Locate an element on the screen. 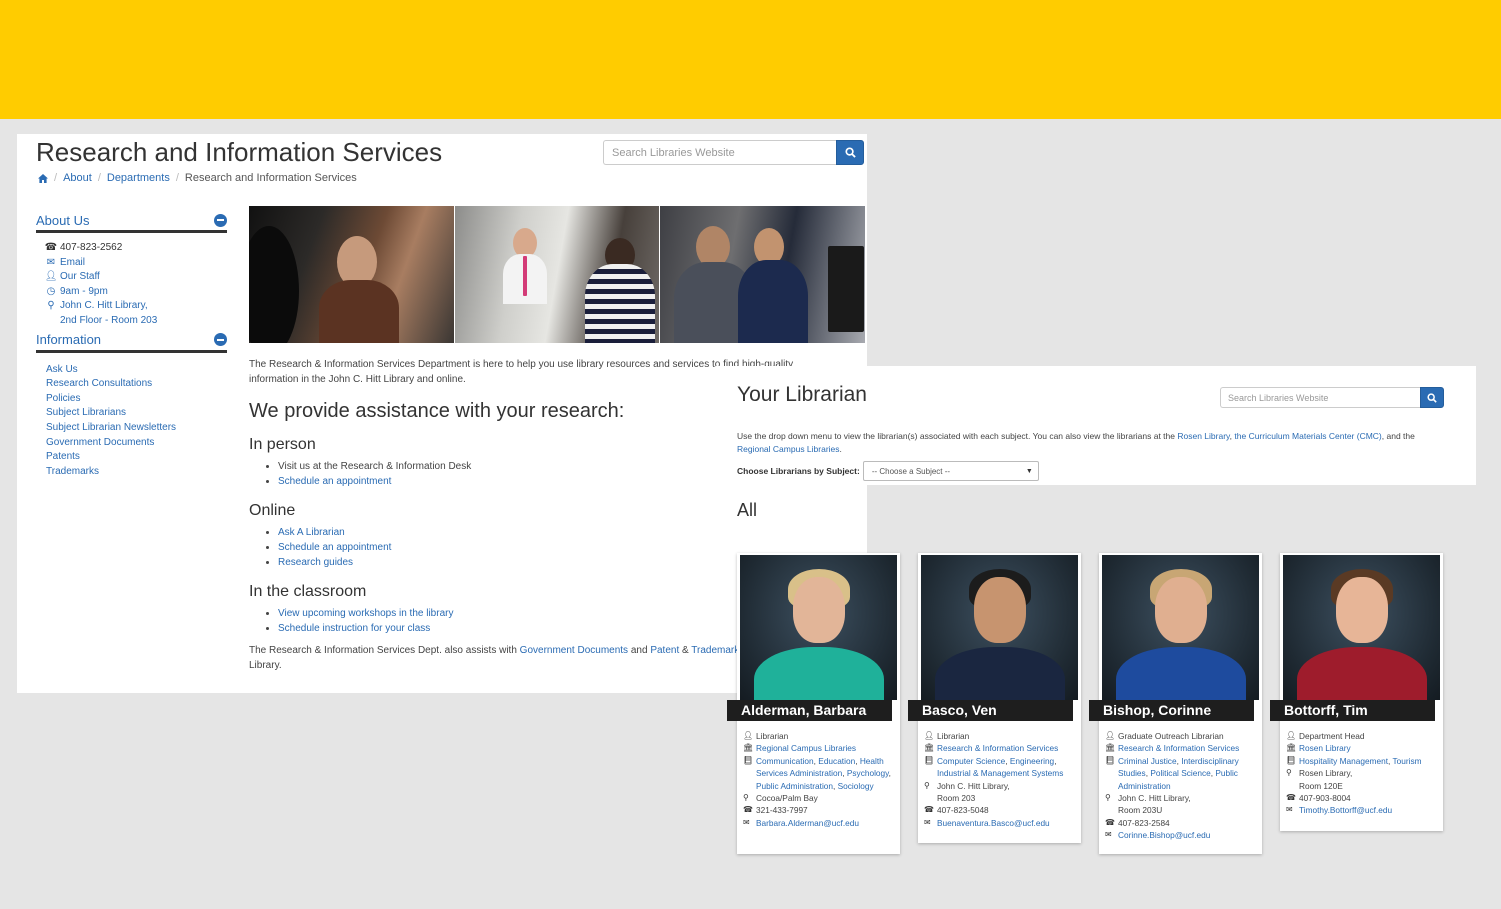 Image resolution: width=1501 pixels, height=909 pixels. librarian-dept-link: Regional Campus Libraries is located at coordinates (825, 748).